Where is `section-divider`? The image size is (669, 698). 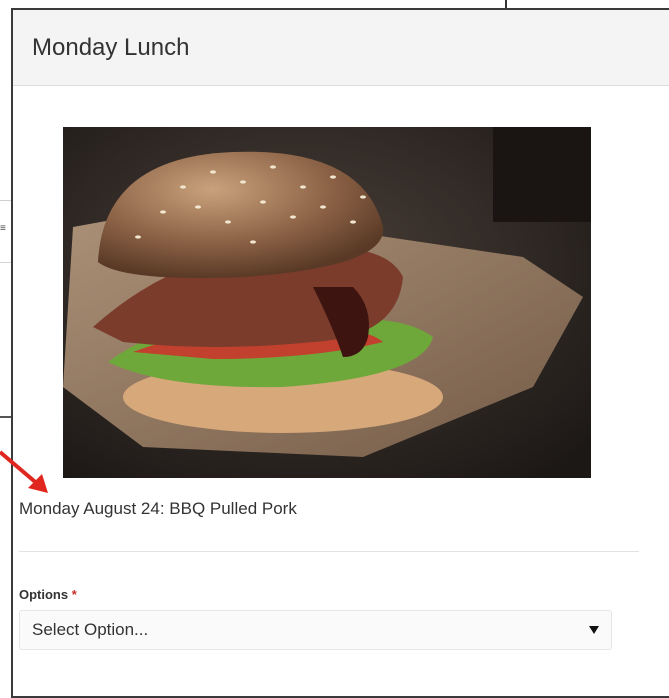 section-divider is located at coordinates (329, 551).